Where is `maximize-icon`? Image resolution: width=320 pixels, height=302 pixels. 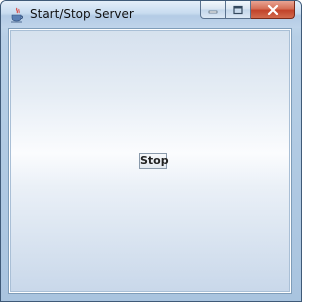 maximize-icon is located at coordinates (238, 9).